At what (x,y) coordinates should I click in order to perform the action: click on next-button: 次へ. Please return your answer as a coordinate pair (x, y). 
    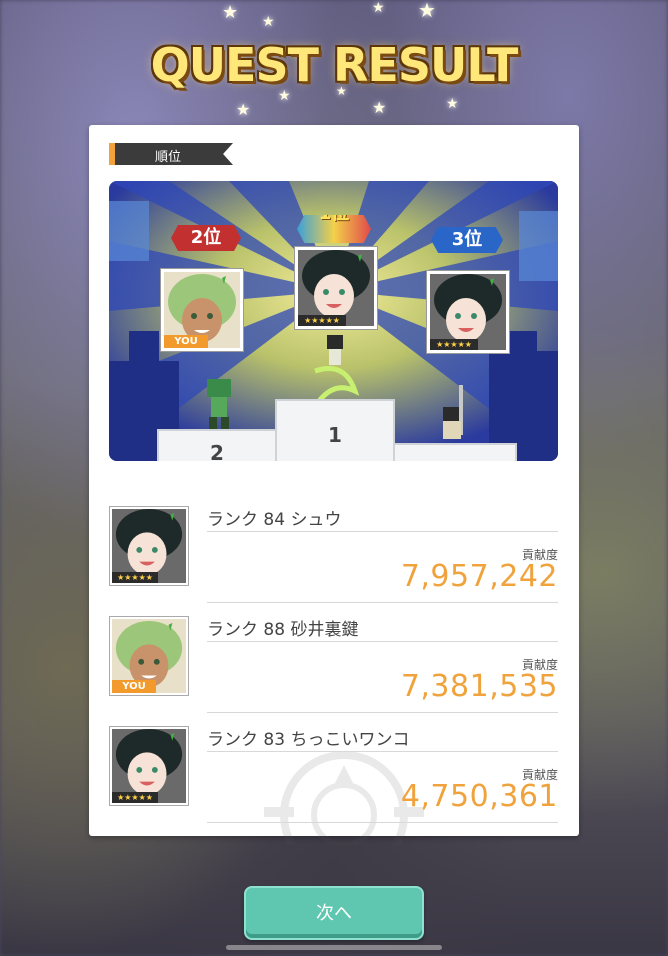
    Looking at the image, I should click on (334, 913).